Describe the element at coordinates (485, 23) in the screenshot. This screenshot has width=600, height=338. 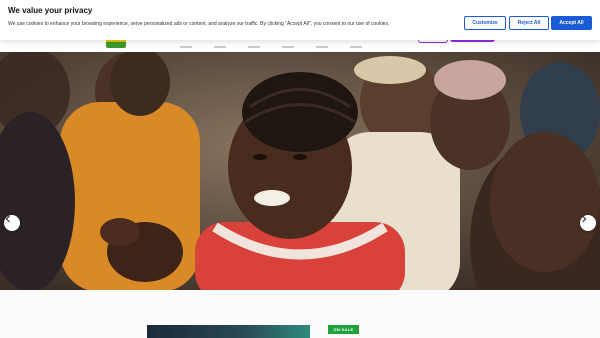
I see `customize-button: Customize` at that location.